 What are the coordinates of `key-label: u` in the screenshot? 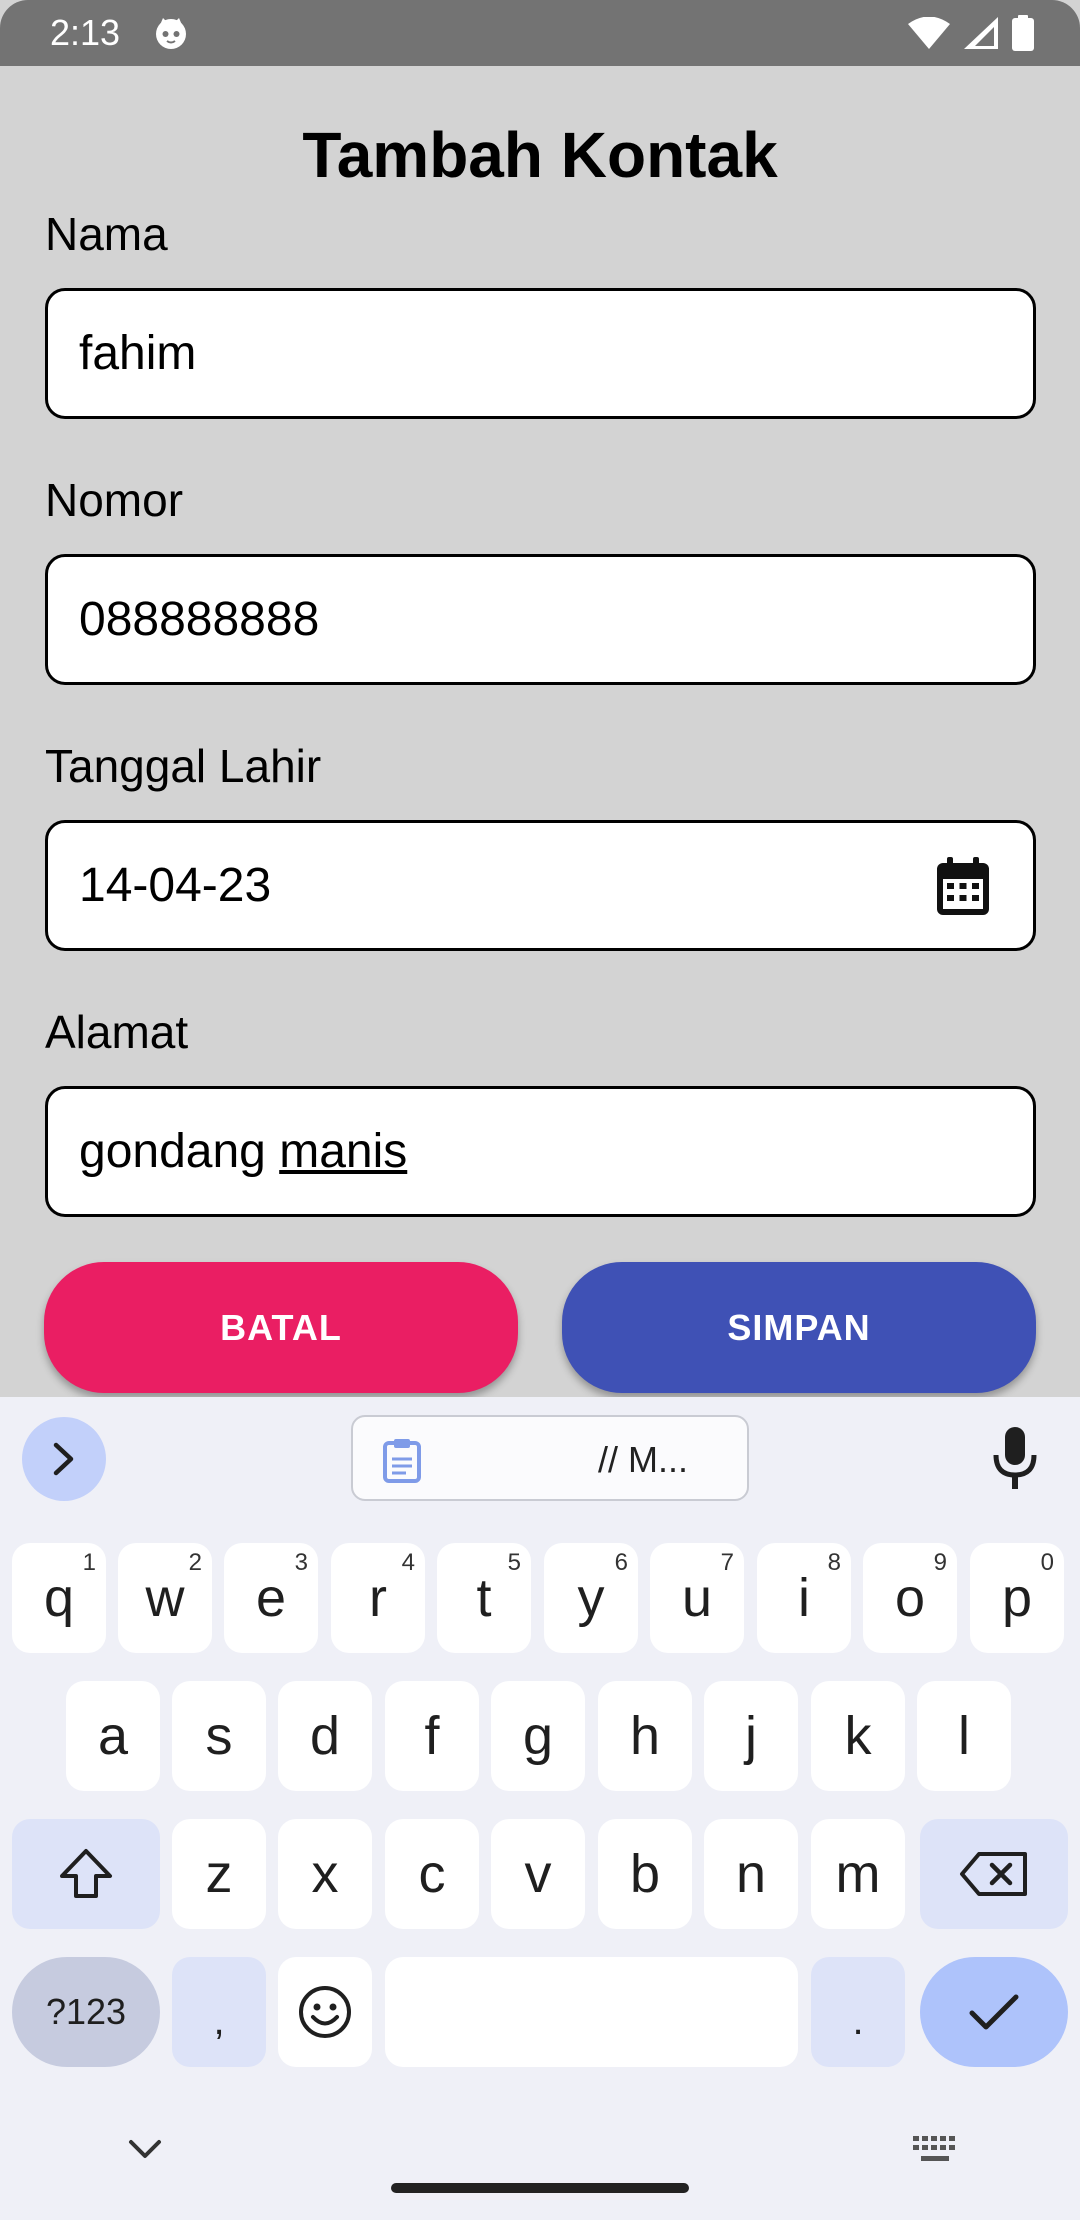 It's located at (697, 1598).